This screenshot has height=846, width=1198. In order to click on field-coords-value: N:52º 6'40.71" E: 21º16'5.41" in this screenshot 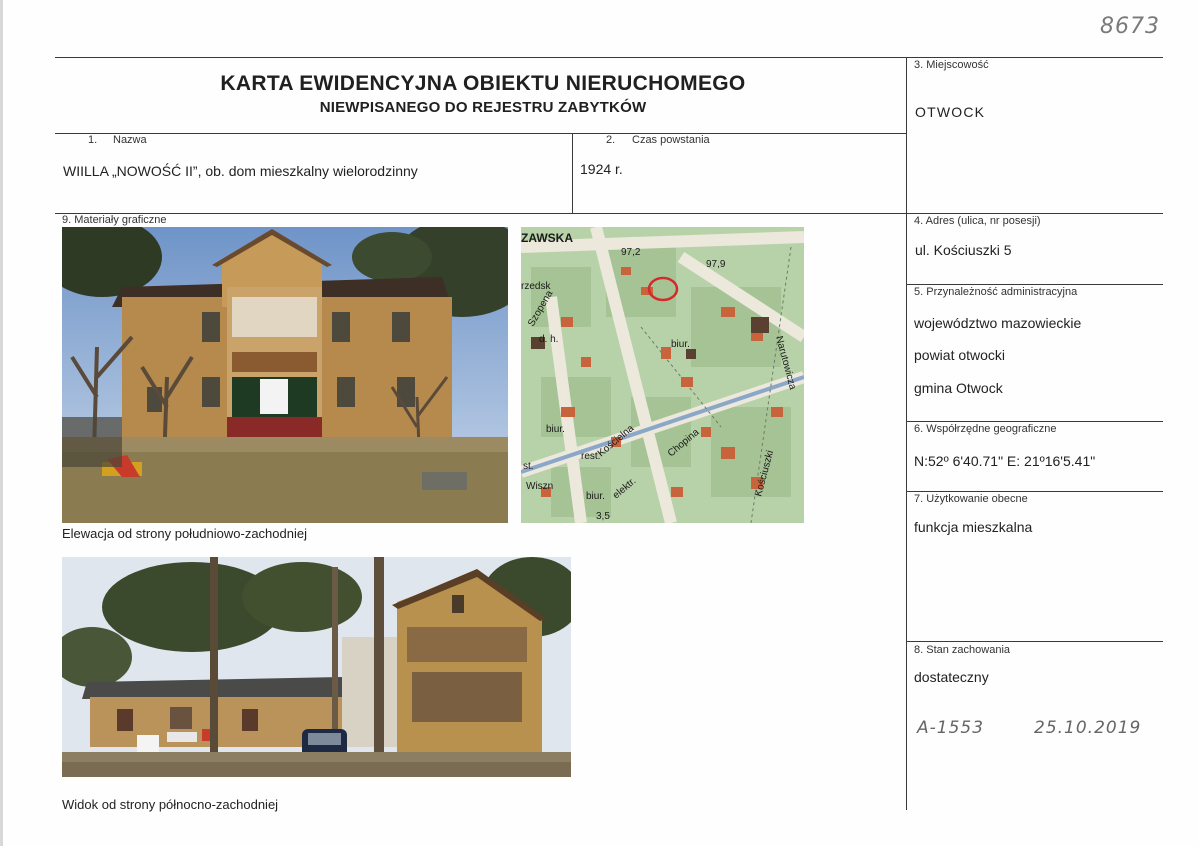, I will do `click(1005, 461)`.